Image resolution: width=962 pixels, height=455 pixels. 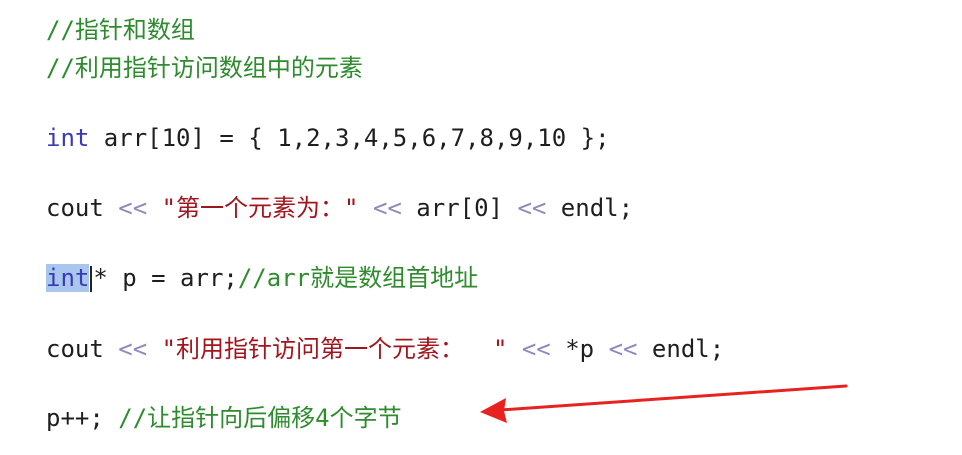 What do you see at coordinates (579, 349) in the screenshot?
I see `dereference-expr: *p` at bounding box center [579, 349].